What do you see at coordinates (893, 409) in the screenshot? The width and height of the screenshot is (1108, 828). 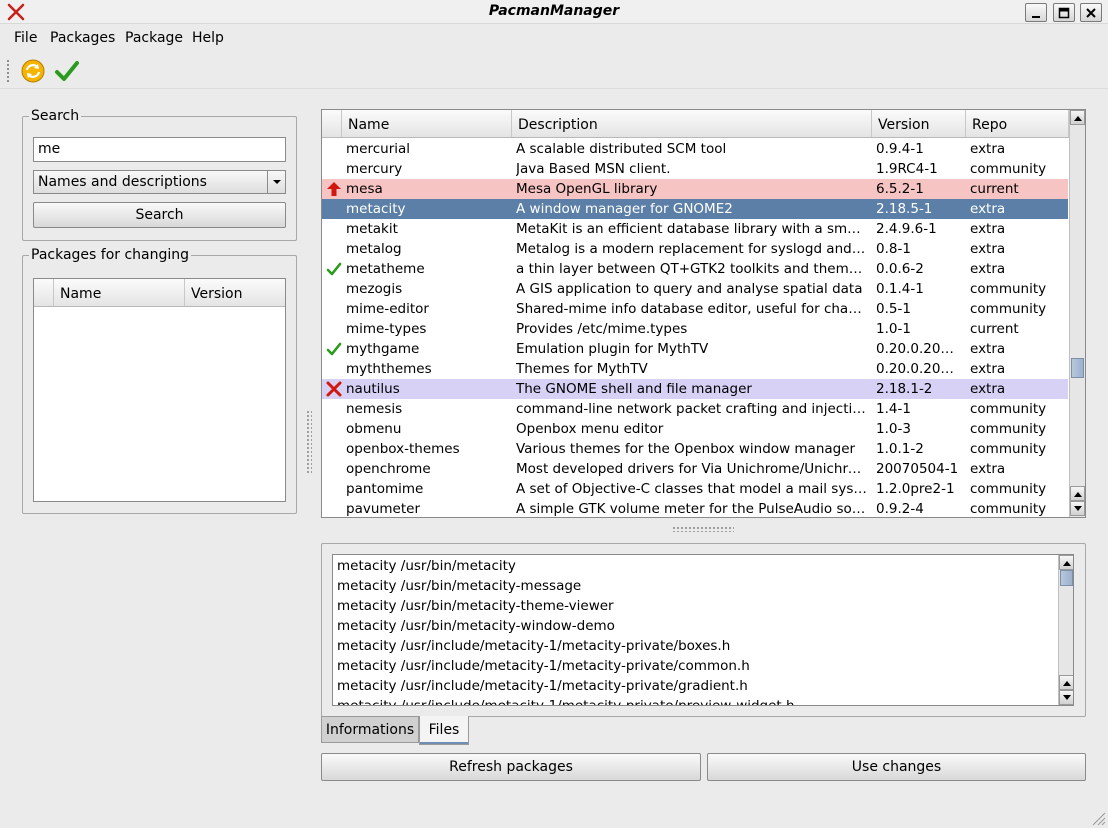 I see `cell-version: 1.4-1` at bounding box center [893, 409].